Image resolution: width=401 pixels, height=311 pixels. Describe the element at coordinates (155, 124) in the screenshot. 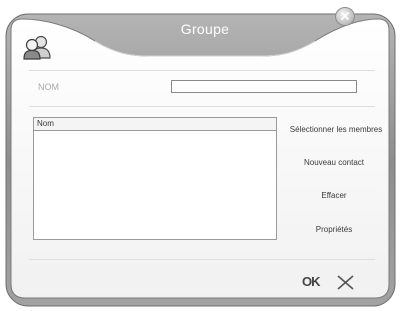

I see `list-column-header-nom: Nom` at that location.